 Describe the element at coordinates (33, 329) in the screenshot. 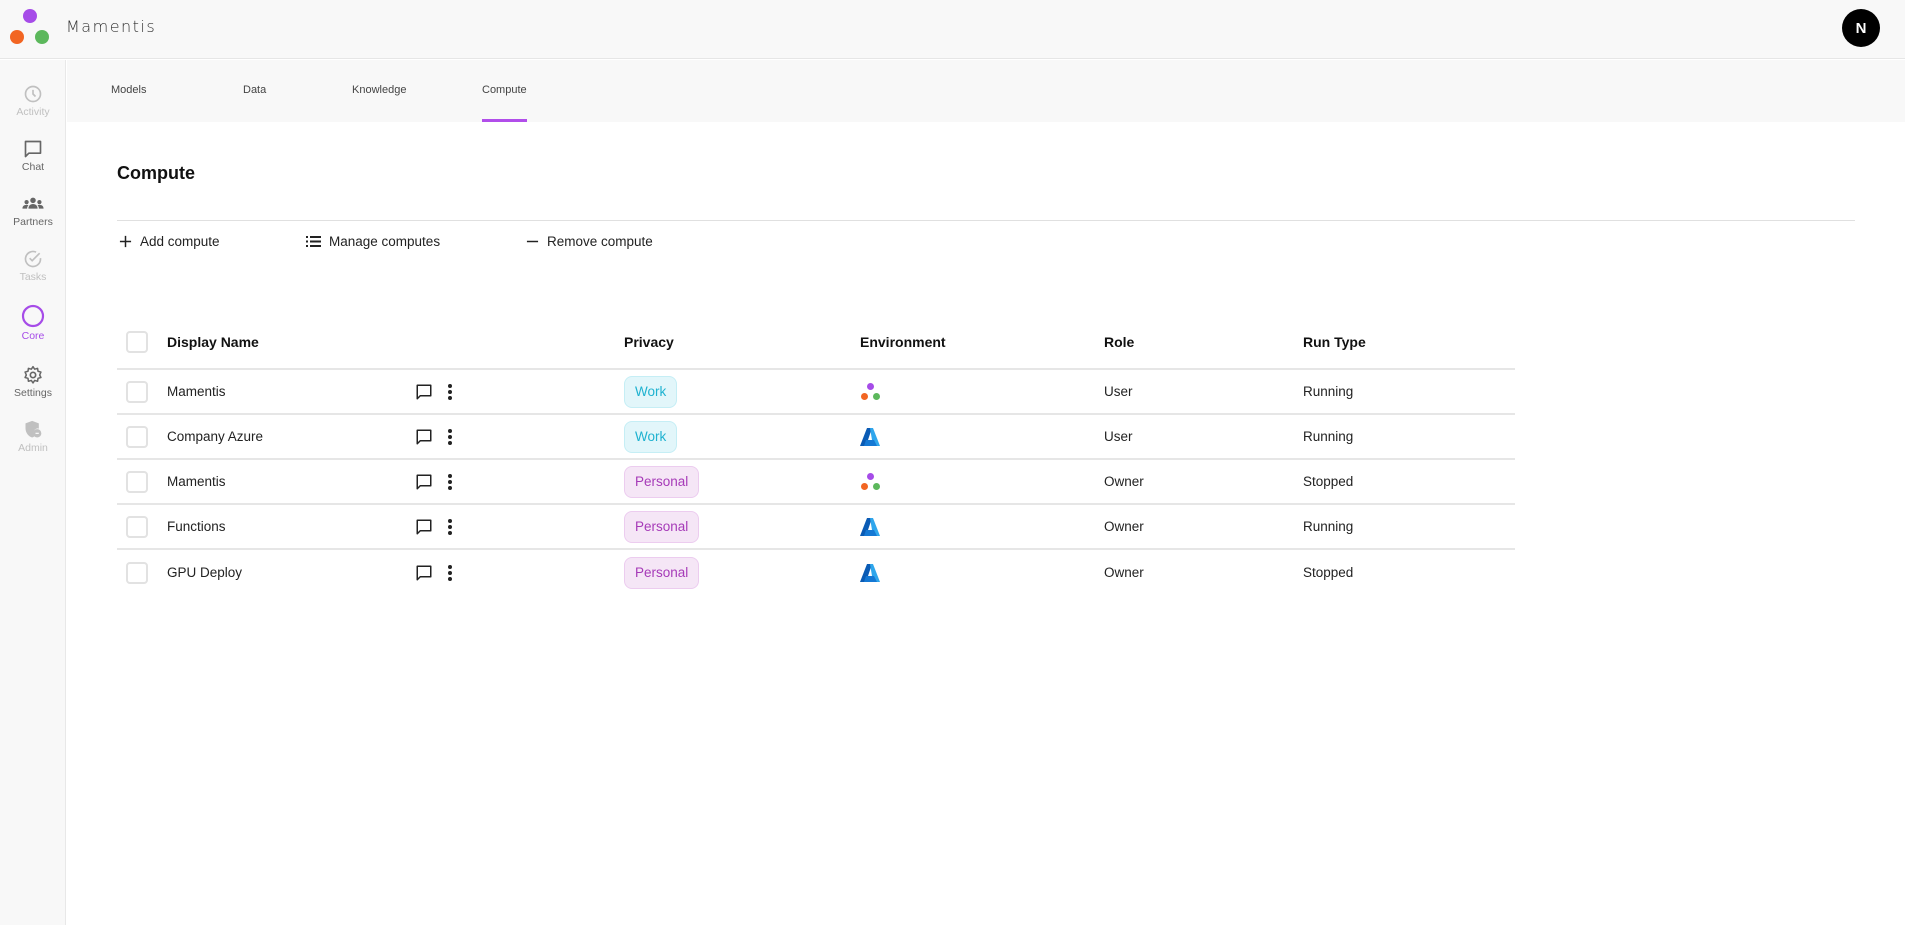

I see `sidebar-item-core: Core` at that location.